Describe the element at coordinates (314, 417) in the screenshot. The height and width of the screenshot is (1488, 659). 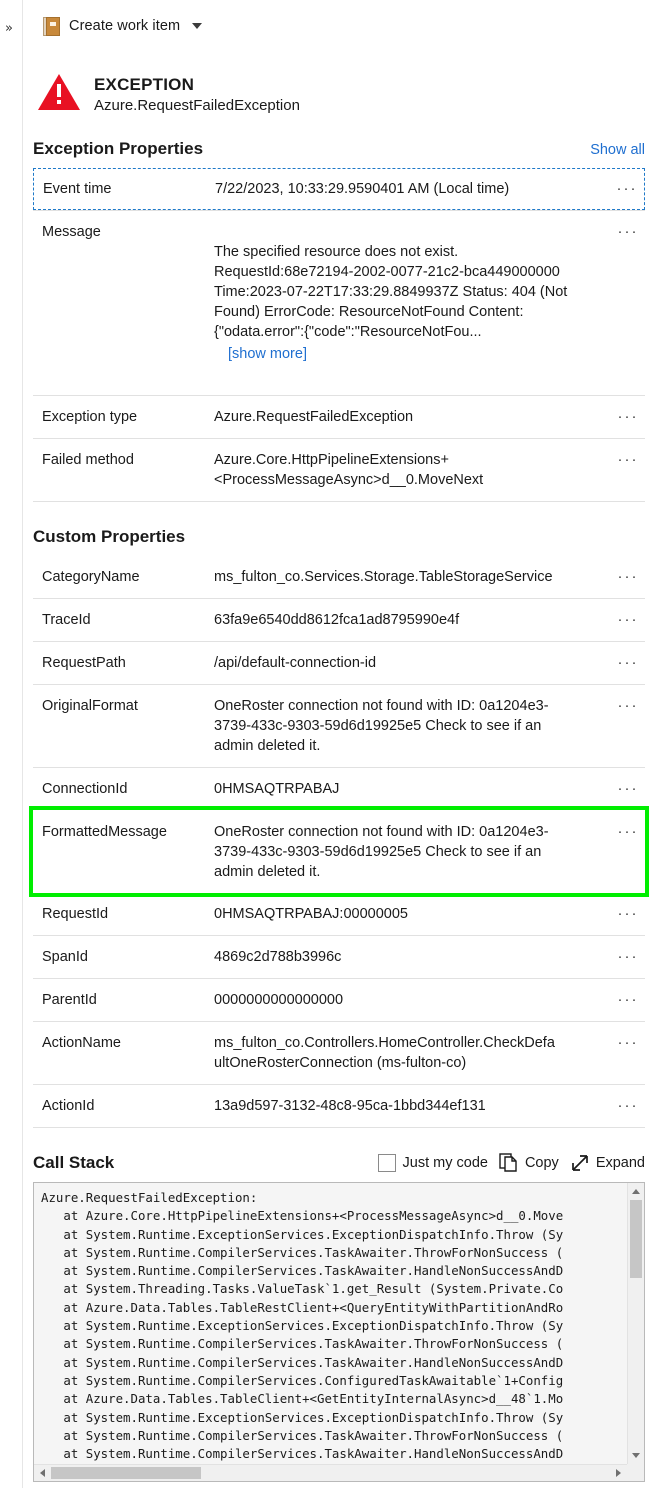
I see `property-value: Azure.RequestFailedException` at that location.